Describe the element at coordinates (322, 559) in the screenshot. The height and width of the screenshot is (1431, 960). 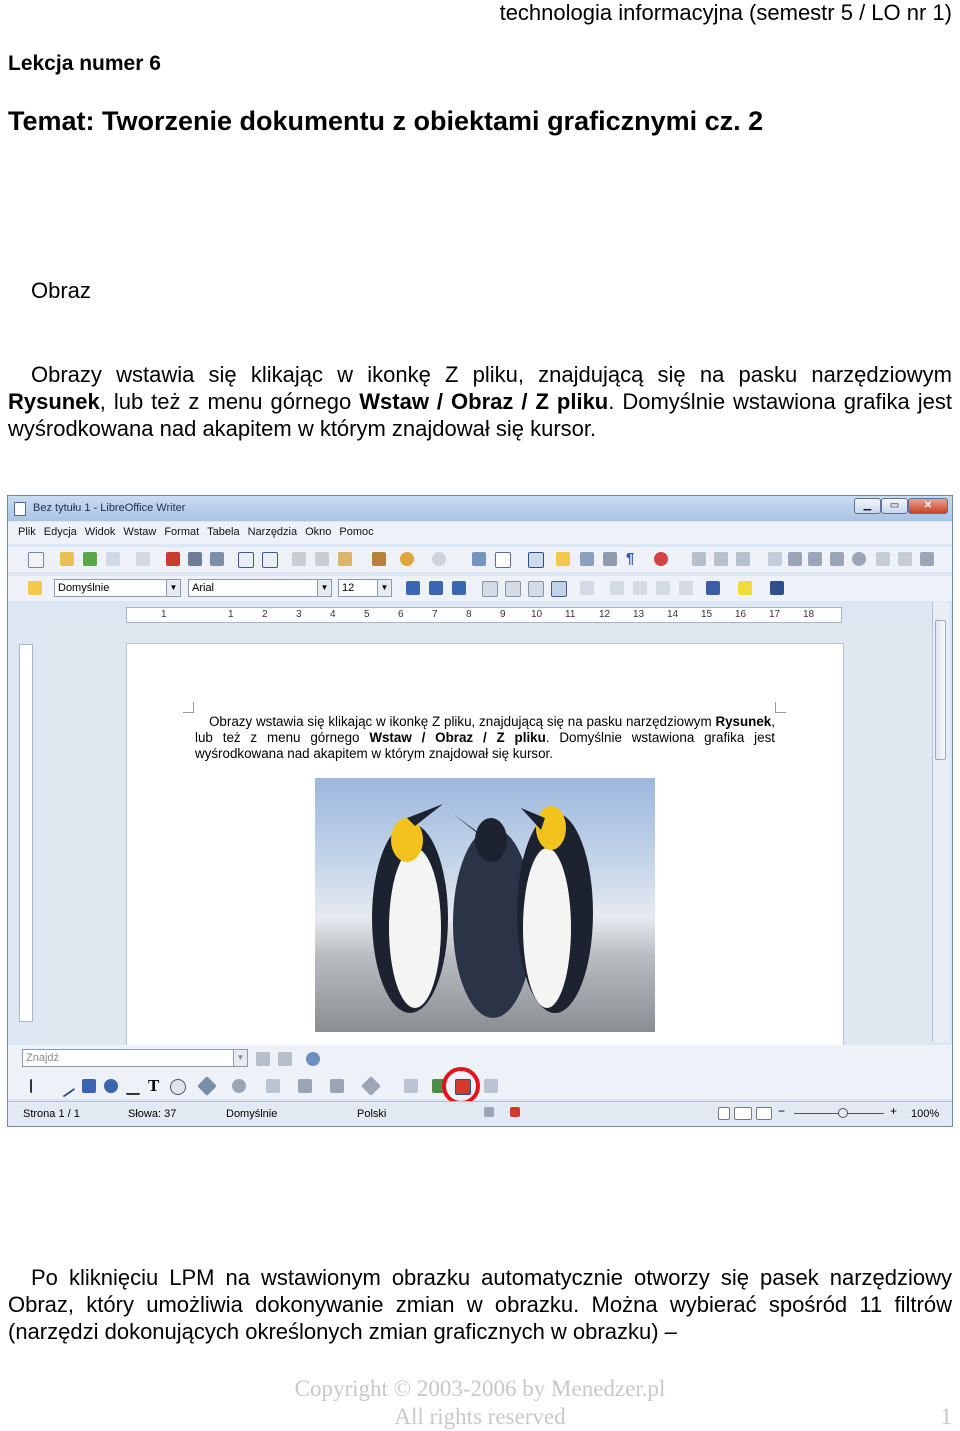
I see `copy-icon` at that location.